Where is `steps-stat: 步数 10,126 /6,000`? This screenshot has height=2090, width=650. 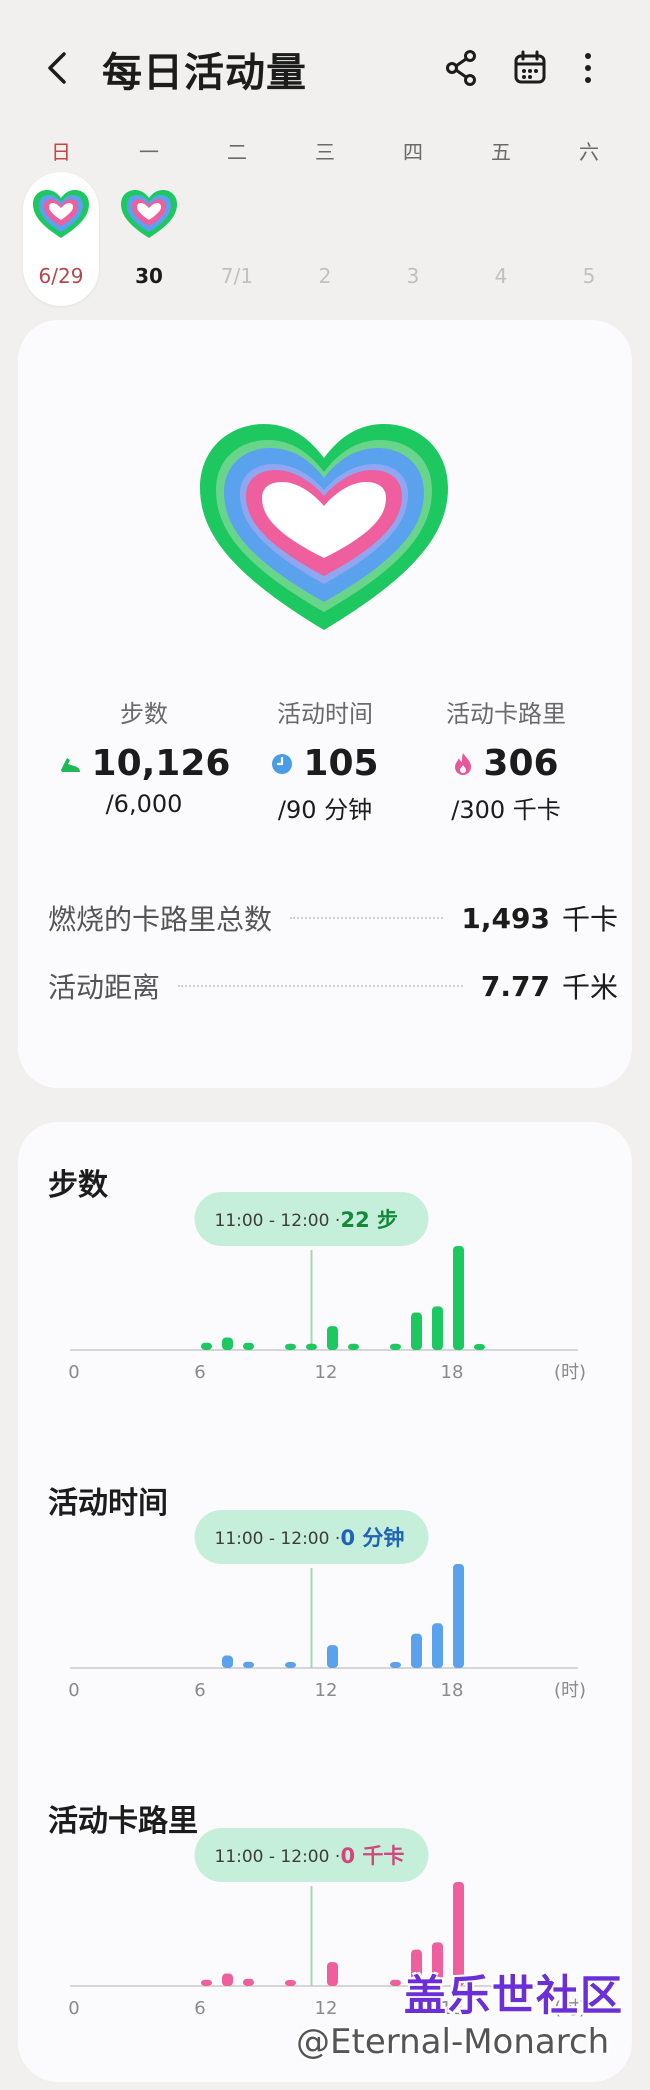
steps-stat: 步数 10,126 /6,000 is located at coordinates (144, 756).